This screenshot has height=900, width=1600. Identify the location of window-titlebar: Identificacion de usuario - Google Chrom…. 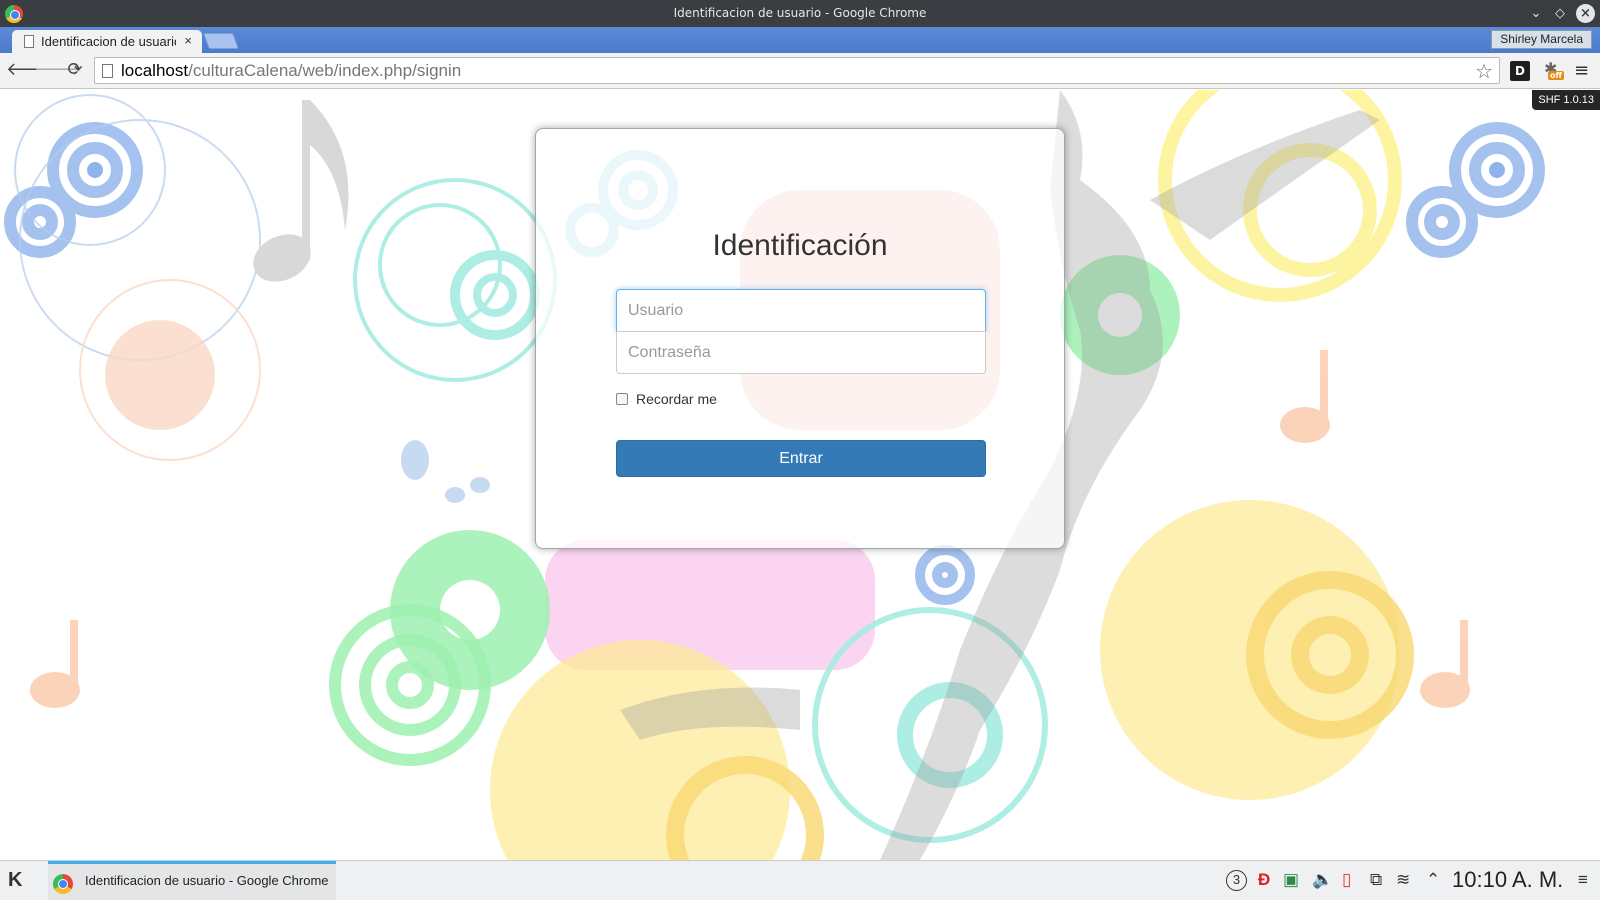
(800, 13).